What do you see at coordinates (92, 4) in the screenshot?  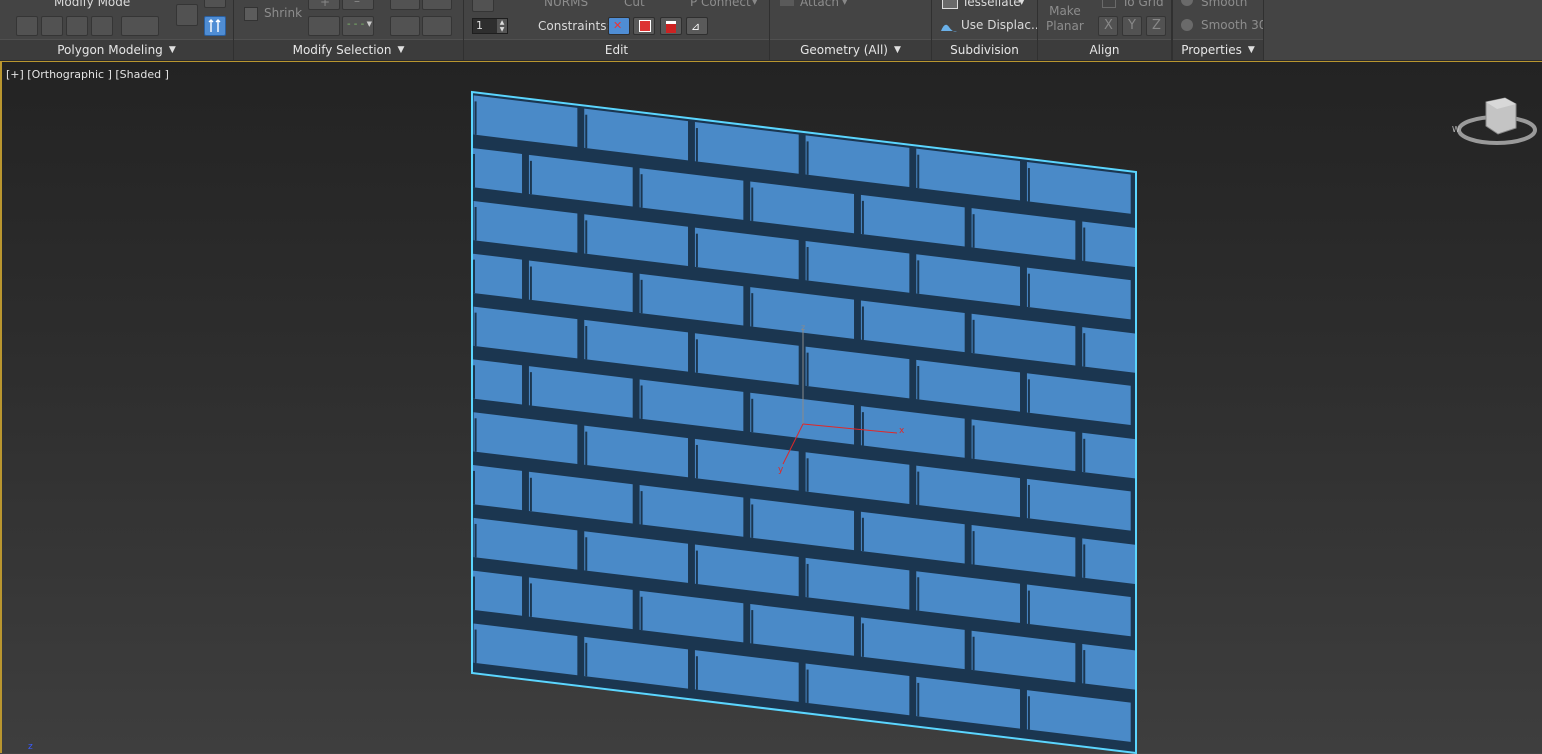 I see `modify-mode-label: Modify Mode` at bounding box center [92, 4].